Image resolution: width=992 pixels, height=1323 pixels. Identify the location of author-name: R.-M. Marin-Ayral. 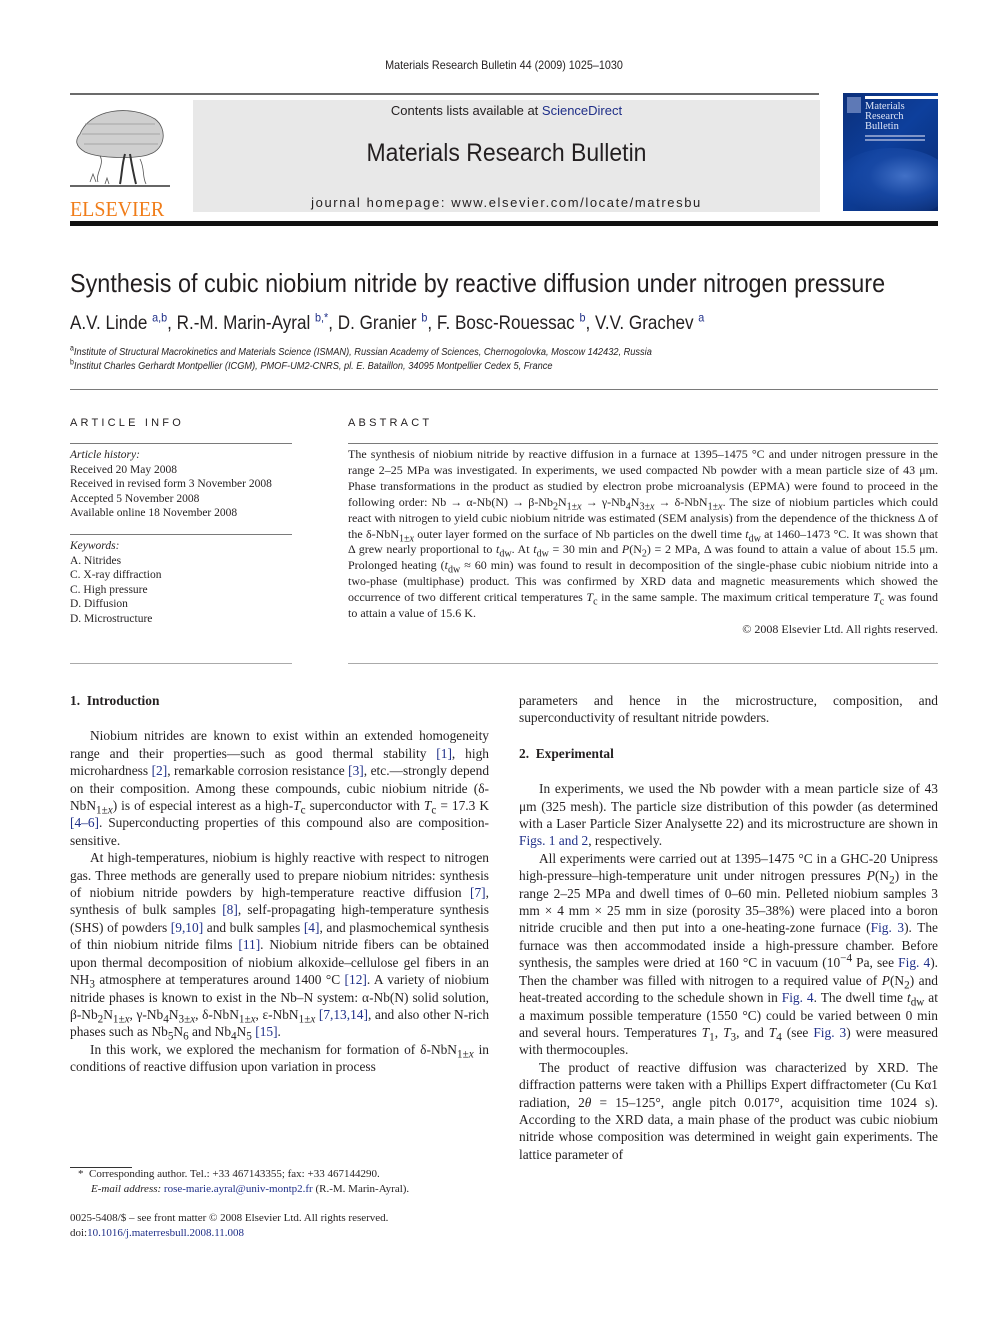
(246, 323).